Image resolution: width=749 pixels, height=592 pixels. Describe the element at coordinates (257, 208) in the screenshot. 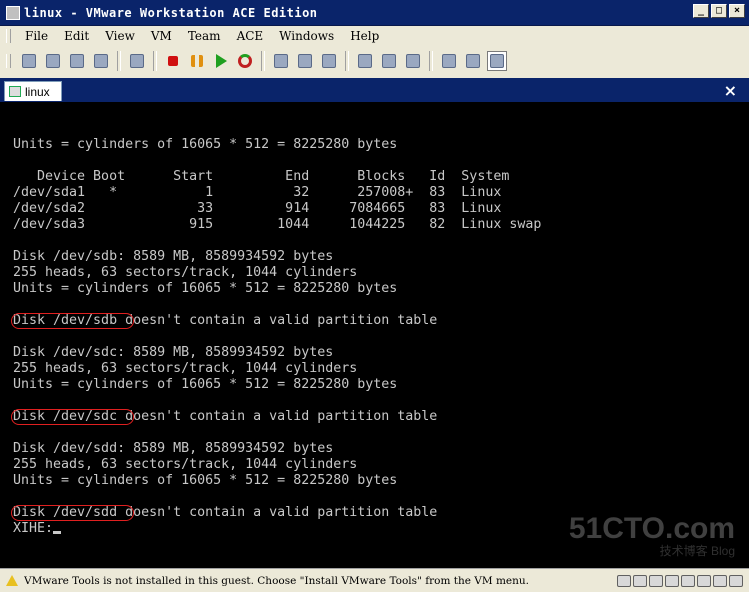

I see `console-line: /dev/sda2 33 914 7084665 83 Linux` at that location.